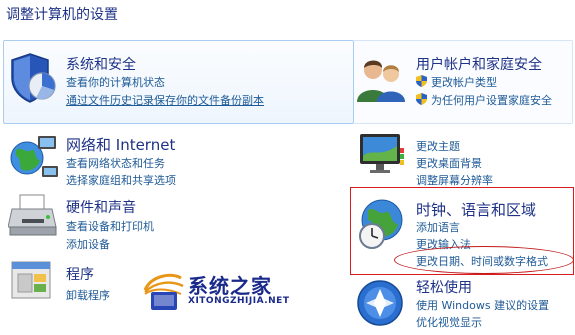  Describe the element at coordinates (115, 82) in the screenshot. I see `link-view-computer-status: 查看你的计算机状态` at that location.